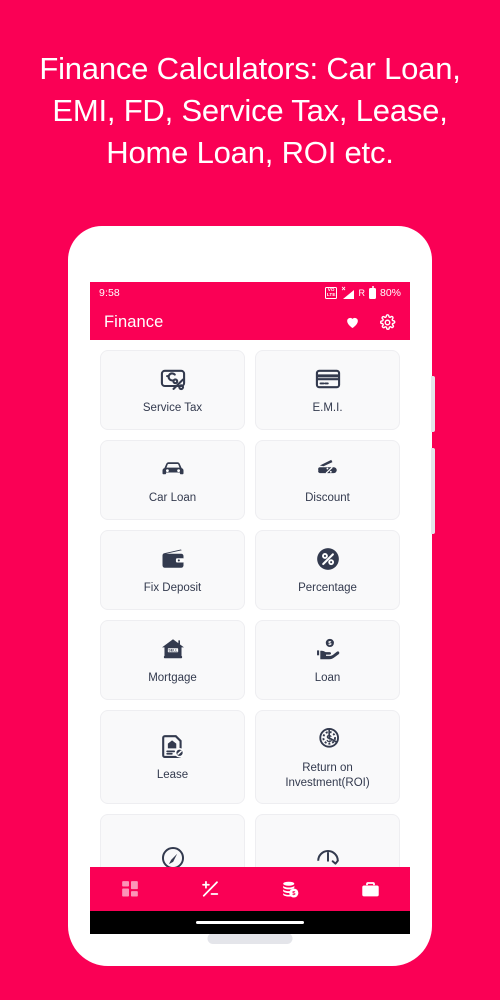  I want to click on status-time: 9:58, so click(109, 293).